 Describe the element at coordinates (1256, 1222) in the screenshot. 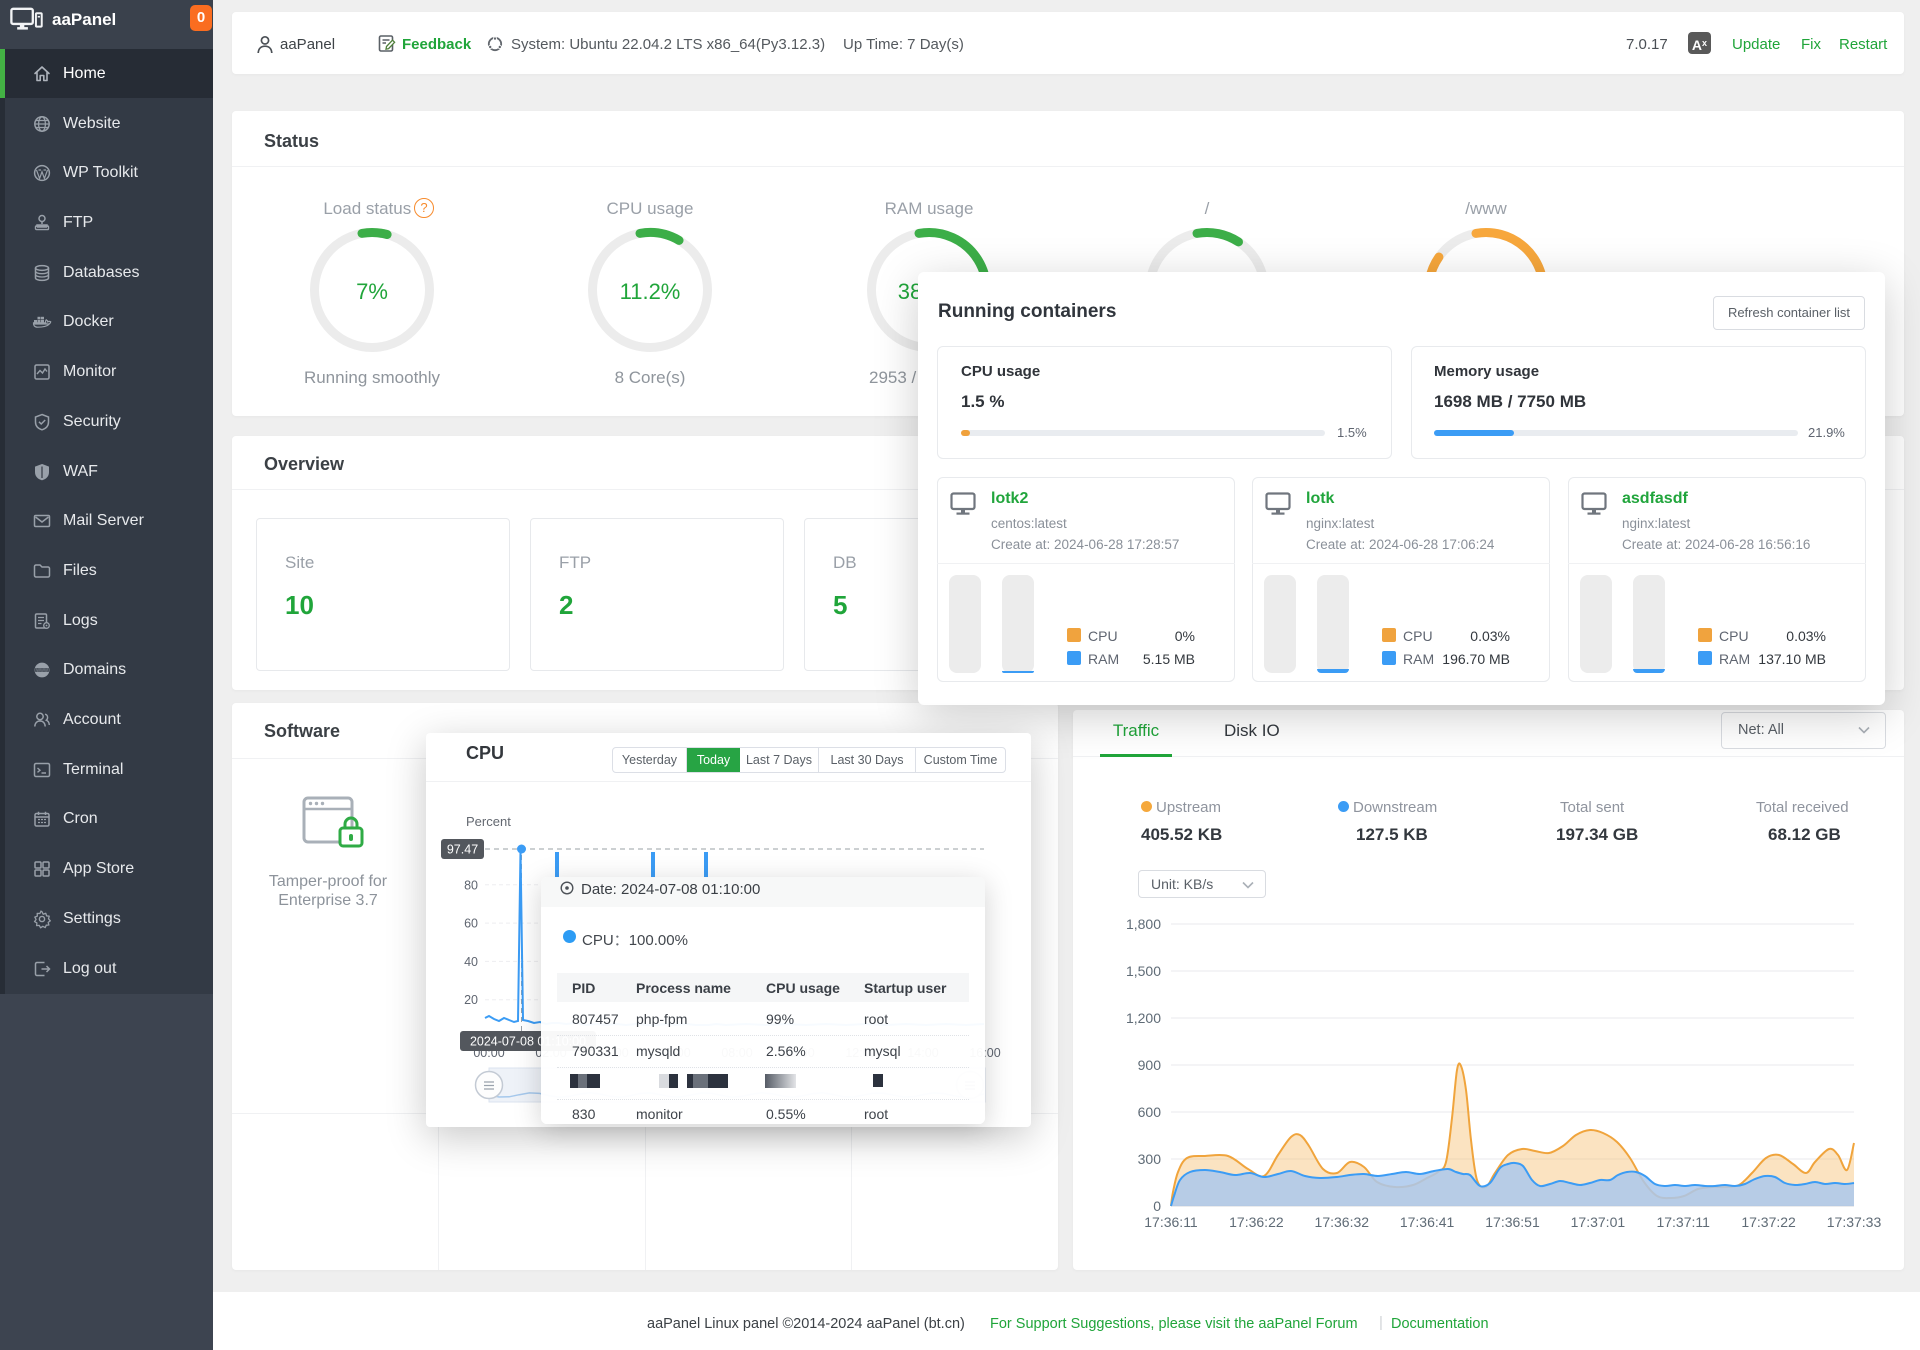

I see `svg-text: 17:36:22` at that location.